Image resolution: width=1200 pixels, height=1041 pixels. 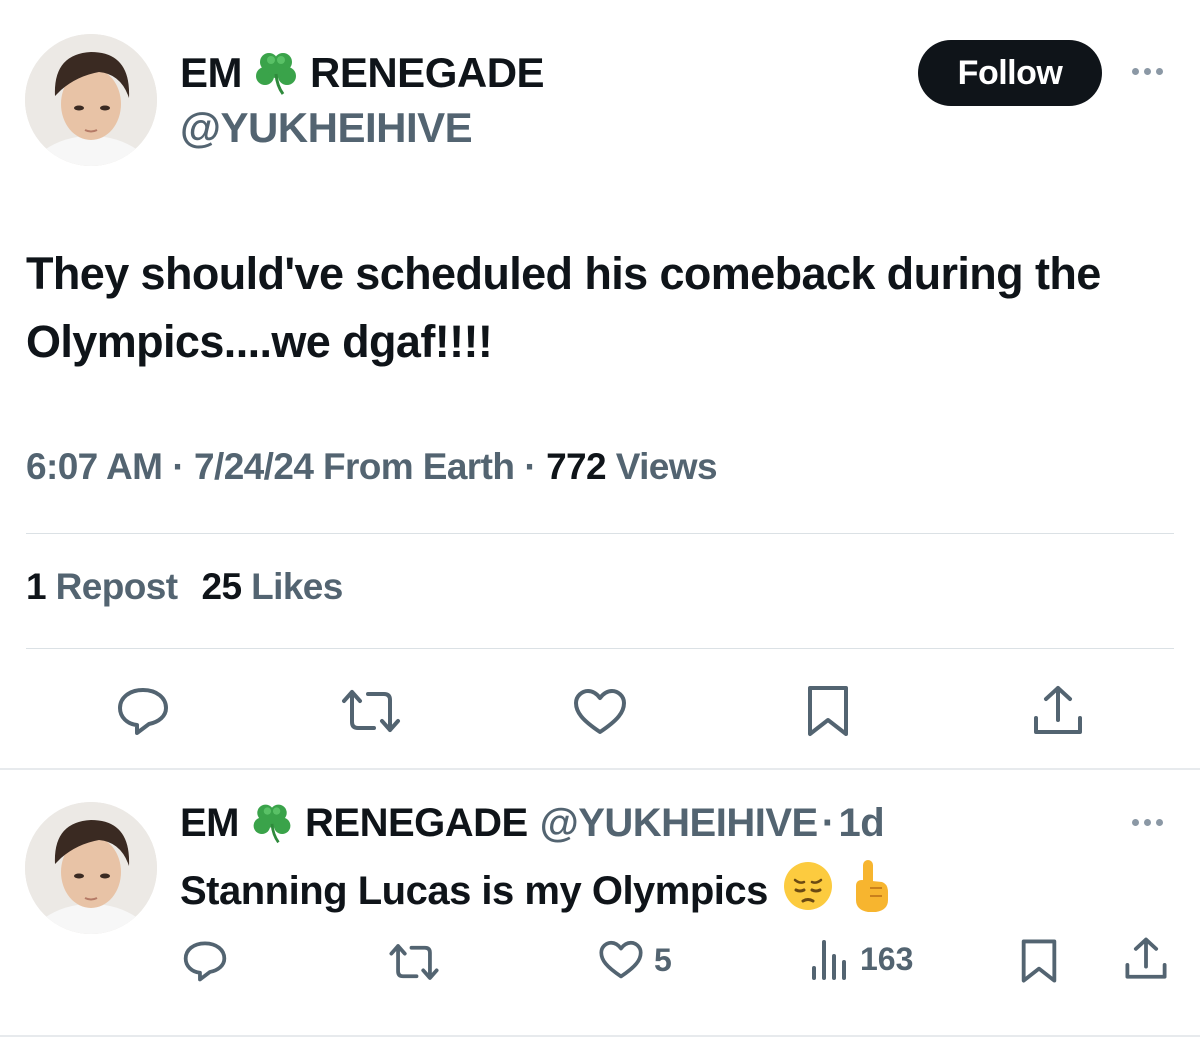 I want to click on reply-views-button: 163, so click(x=861, y=959).